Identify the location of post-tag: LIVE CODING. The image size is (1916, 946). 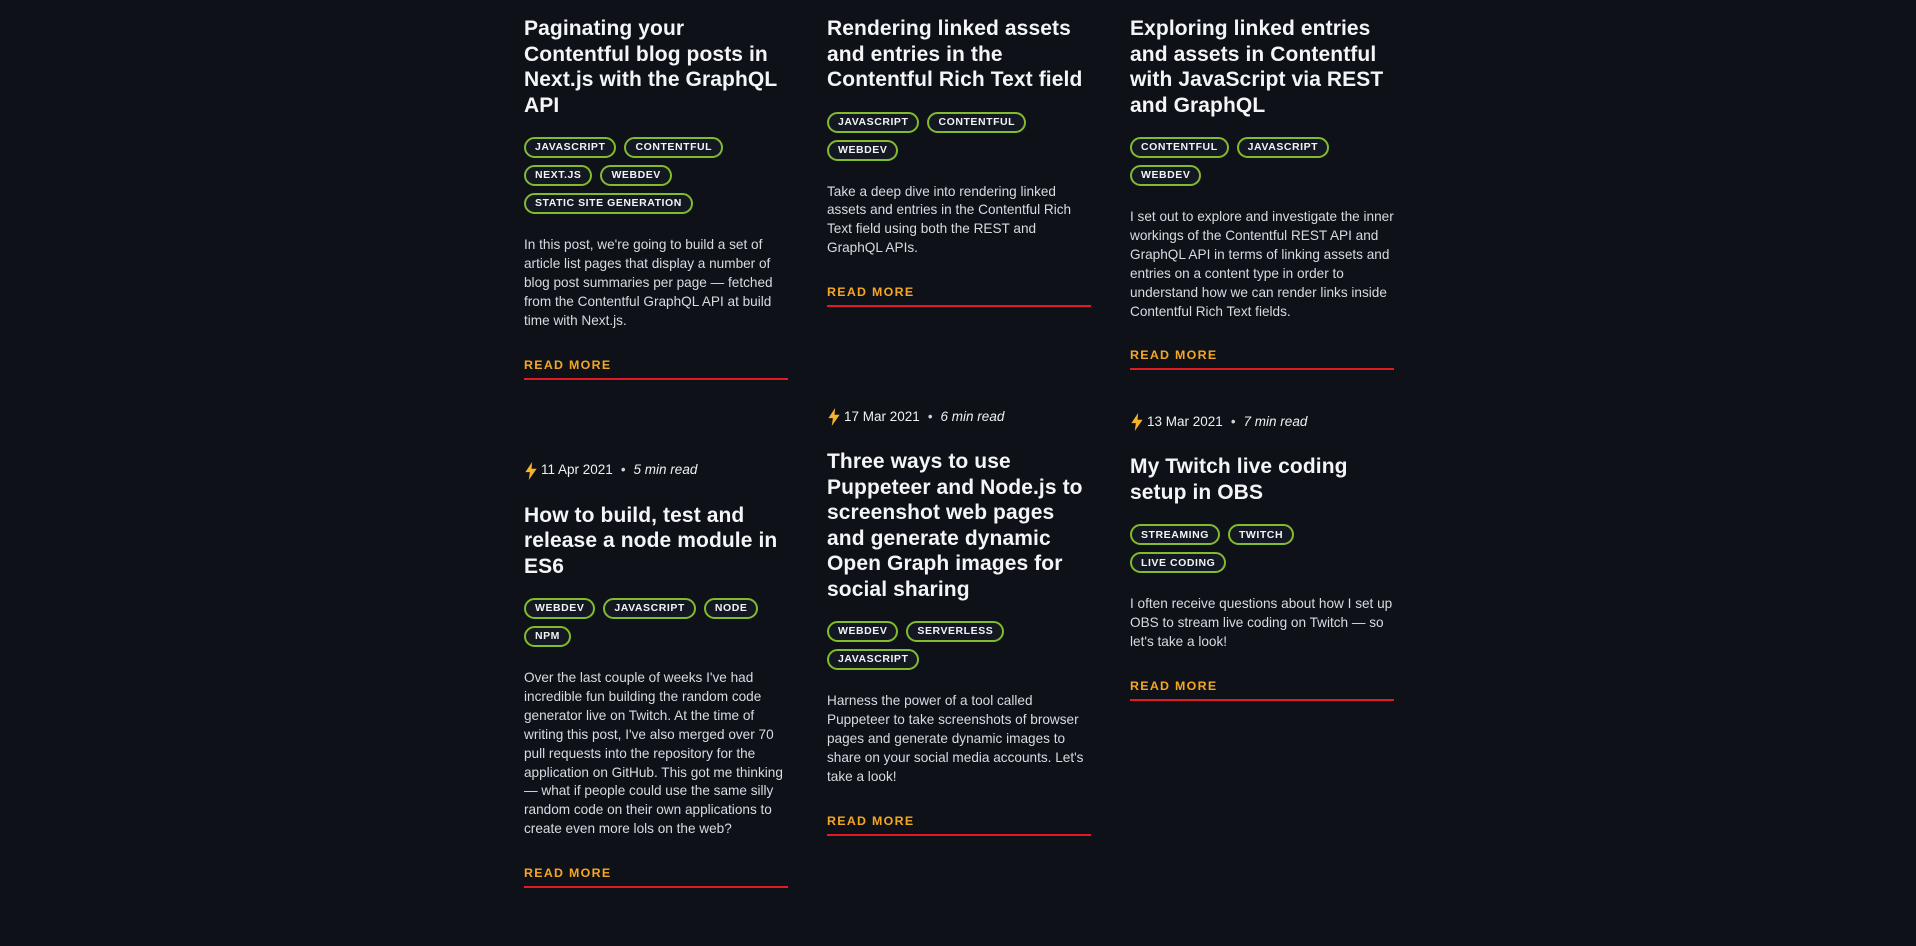
(1178, 563).